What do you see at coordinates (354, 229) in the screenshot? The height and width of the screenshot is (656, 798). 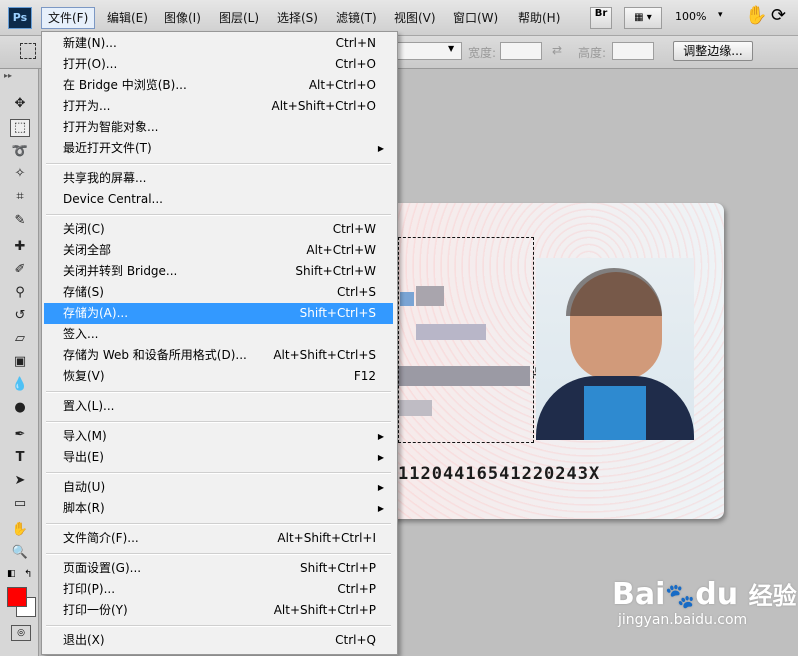 I see `menu-item-shortcut: Ctrl+W` at bounding box center [354, 229].